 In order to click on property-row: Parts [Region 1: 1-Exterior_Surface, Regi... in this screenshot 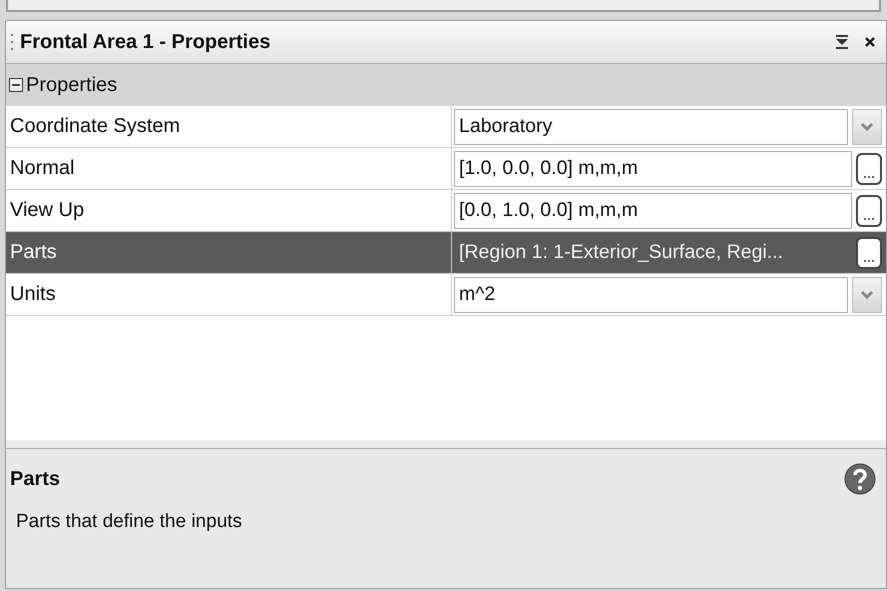, I will do `click(446, 253)`.